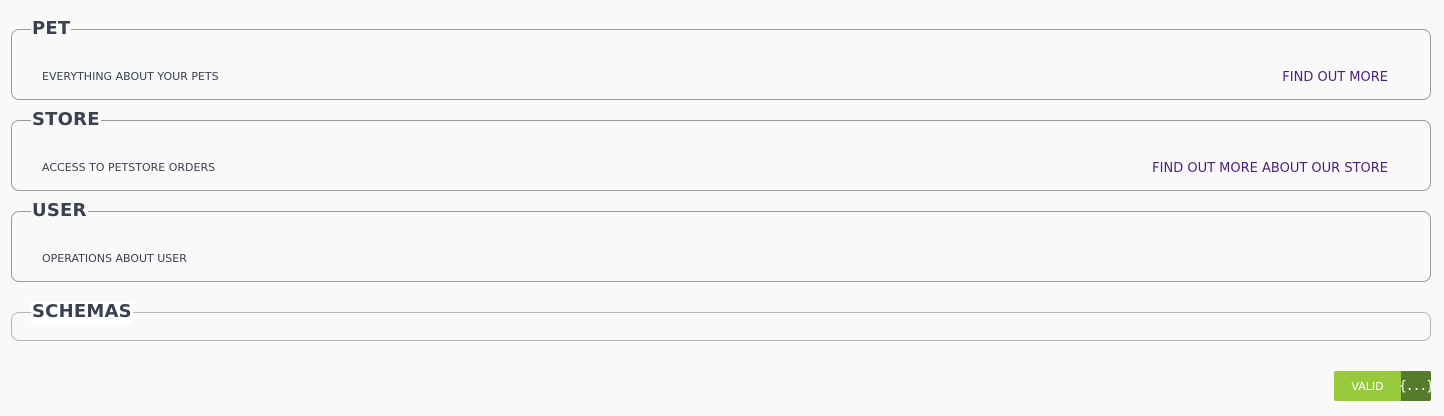 This screenshot has height=416, width=1444. Describe the element at coordinates (82, 313) in the screenshot. I see `schemas-title: SCHEMAS` at that location.